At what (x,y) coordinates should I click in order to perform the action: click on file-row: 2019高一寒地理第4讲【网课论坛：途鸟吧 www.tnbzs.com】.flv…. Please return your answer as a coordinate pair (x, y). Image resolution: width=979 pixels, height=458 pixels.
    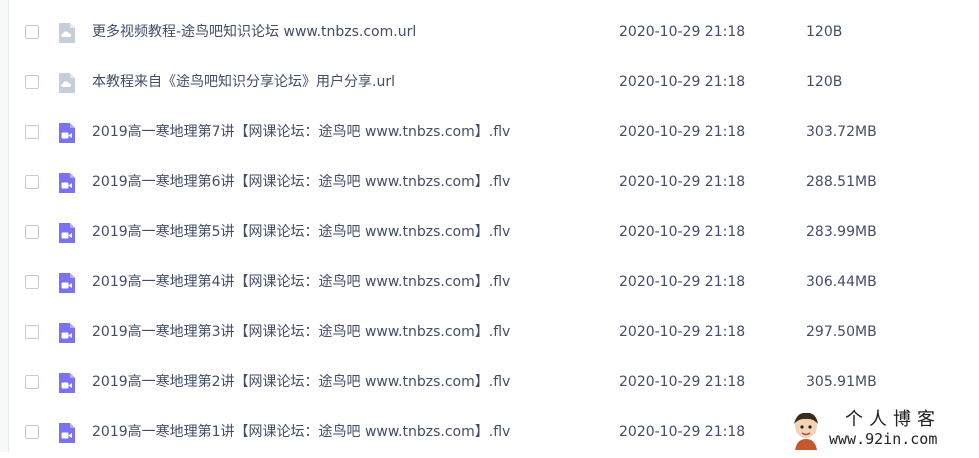
    Looking at the image, I should click on (489, 283).